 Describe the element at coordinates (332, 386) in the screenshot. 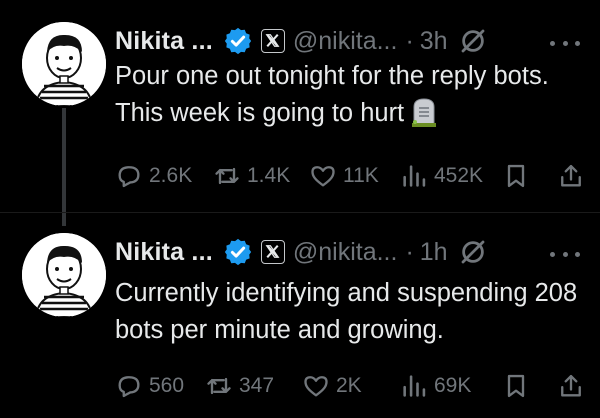

I see `like-button: 2K` at that location.